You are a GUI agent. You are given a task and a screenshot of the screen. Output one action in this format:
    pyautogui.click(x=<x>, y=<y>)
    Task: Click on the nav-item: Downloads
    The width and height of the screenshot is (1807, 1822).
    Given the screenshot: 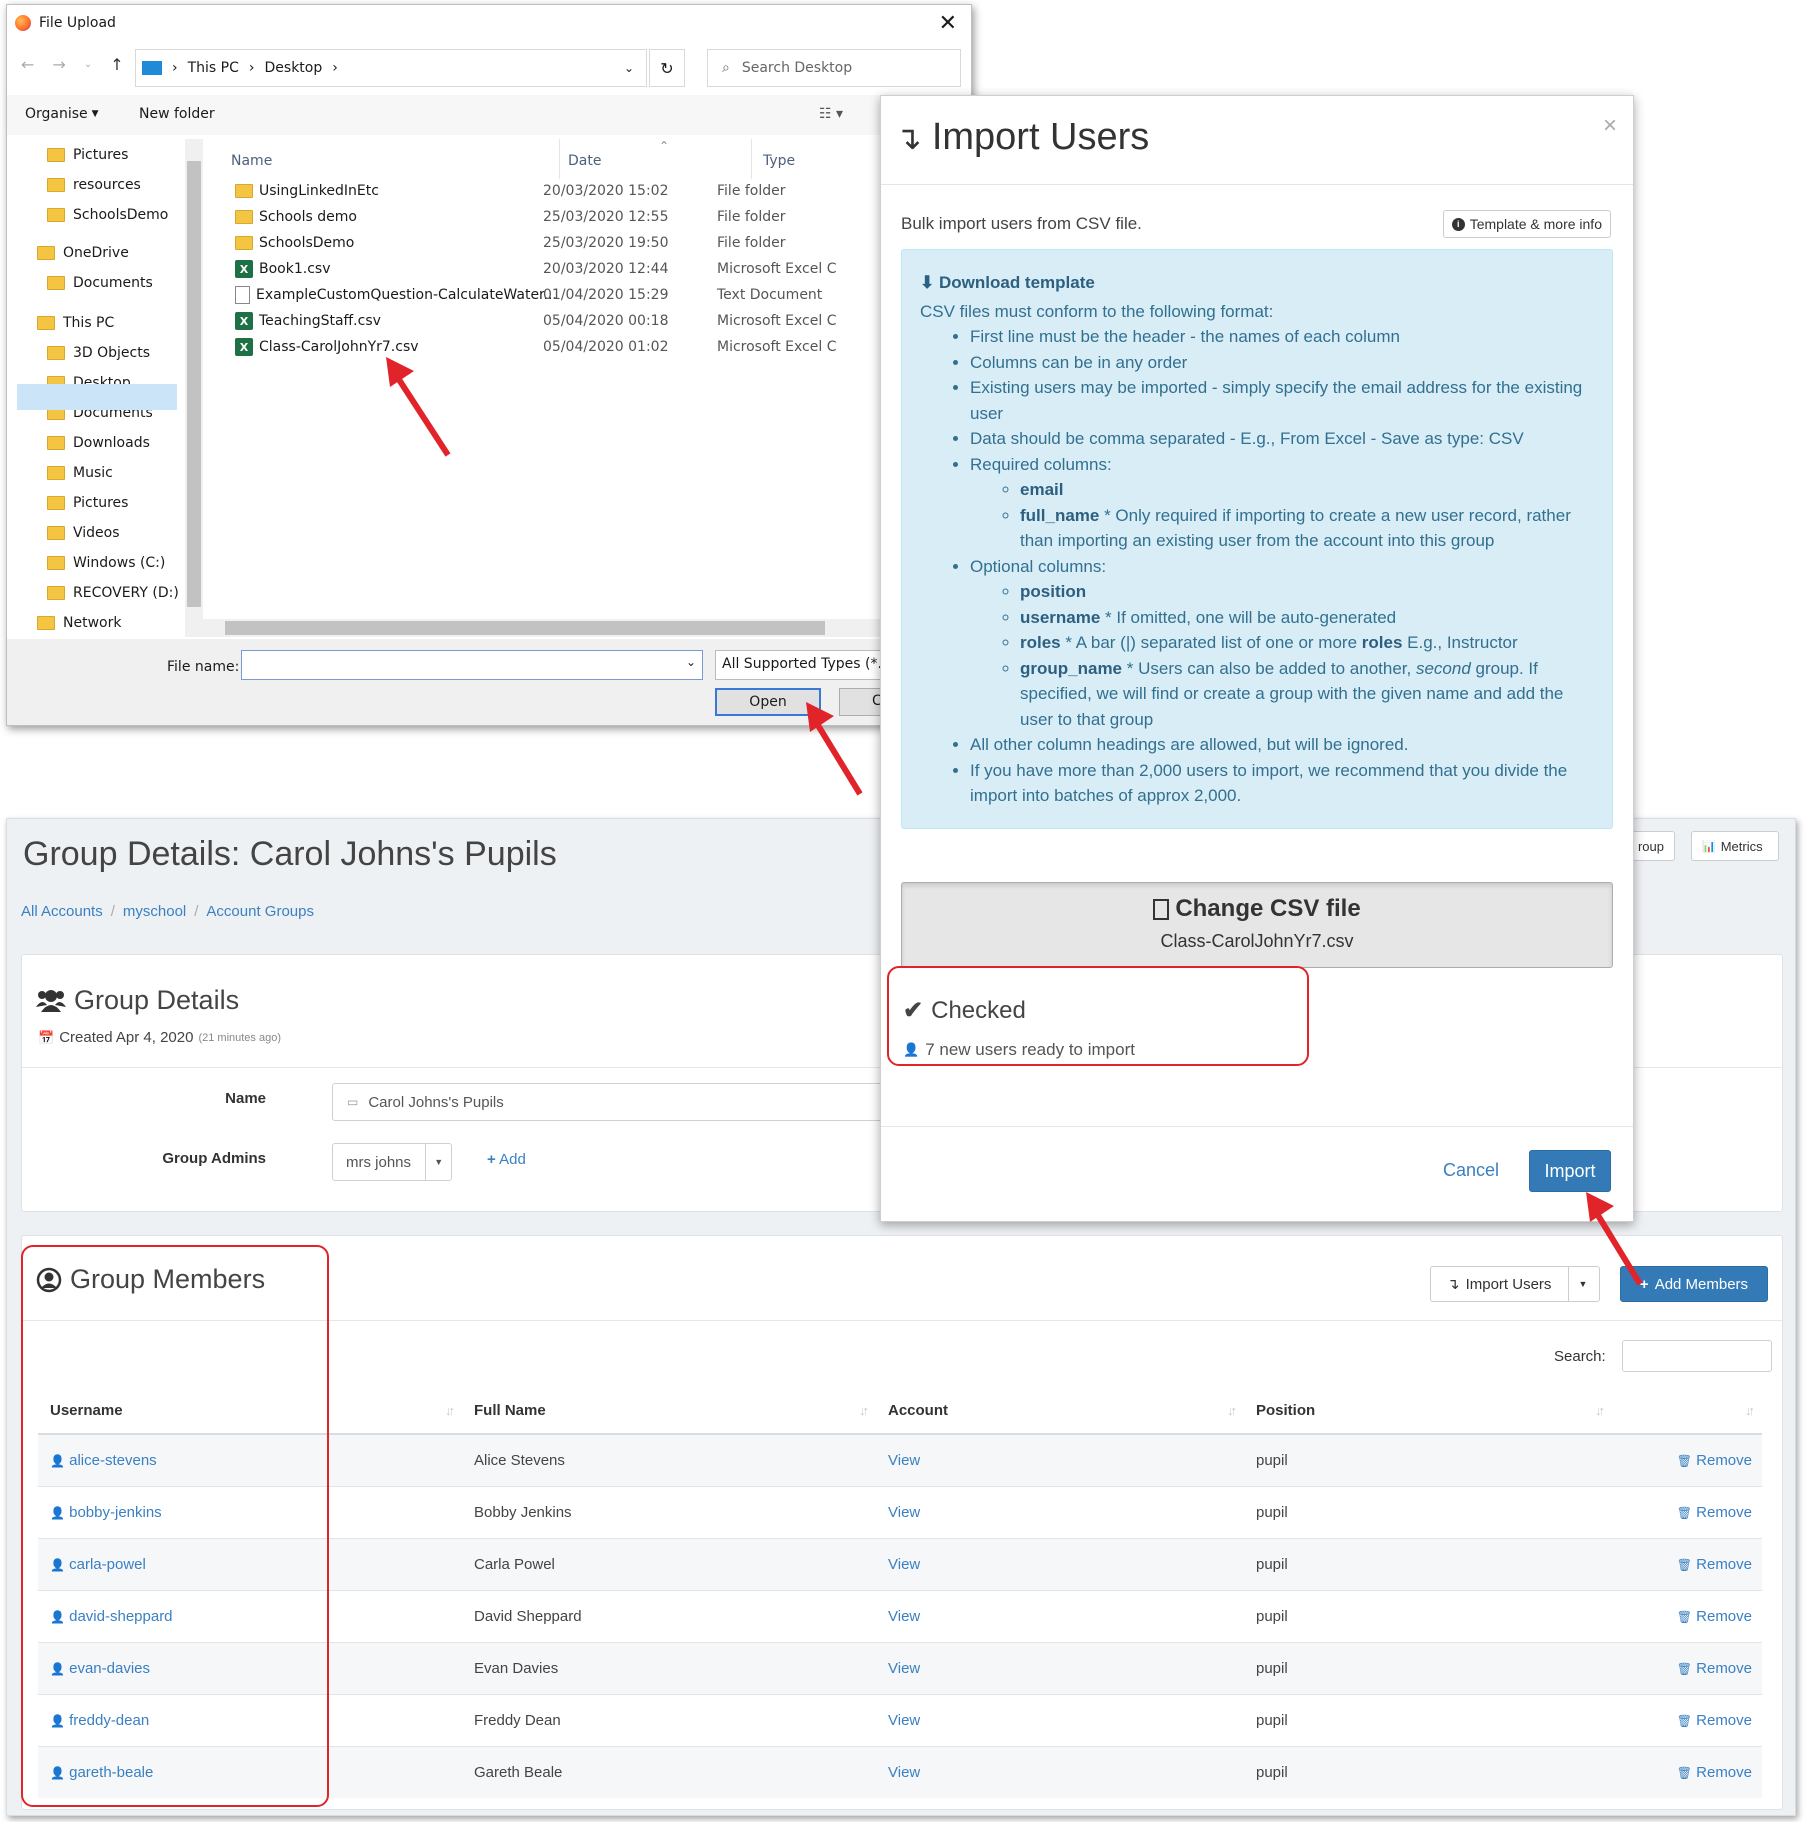 What is the action you would take?
    pyautogui.click(x=98, y=443)
    